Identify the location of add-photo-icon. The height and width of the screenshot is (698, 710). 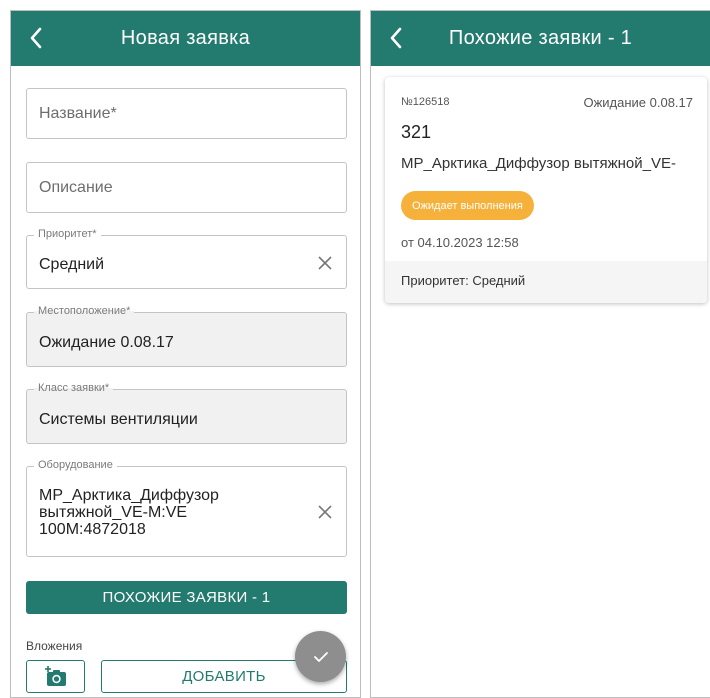
(55, 675).